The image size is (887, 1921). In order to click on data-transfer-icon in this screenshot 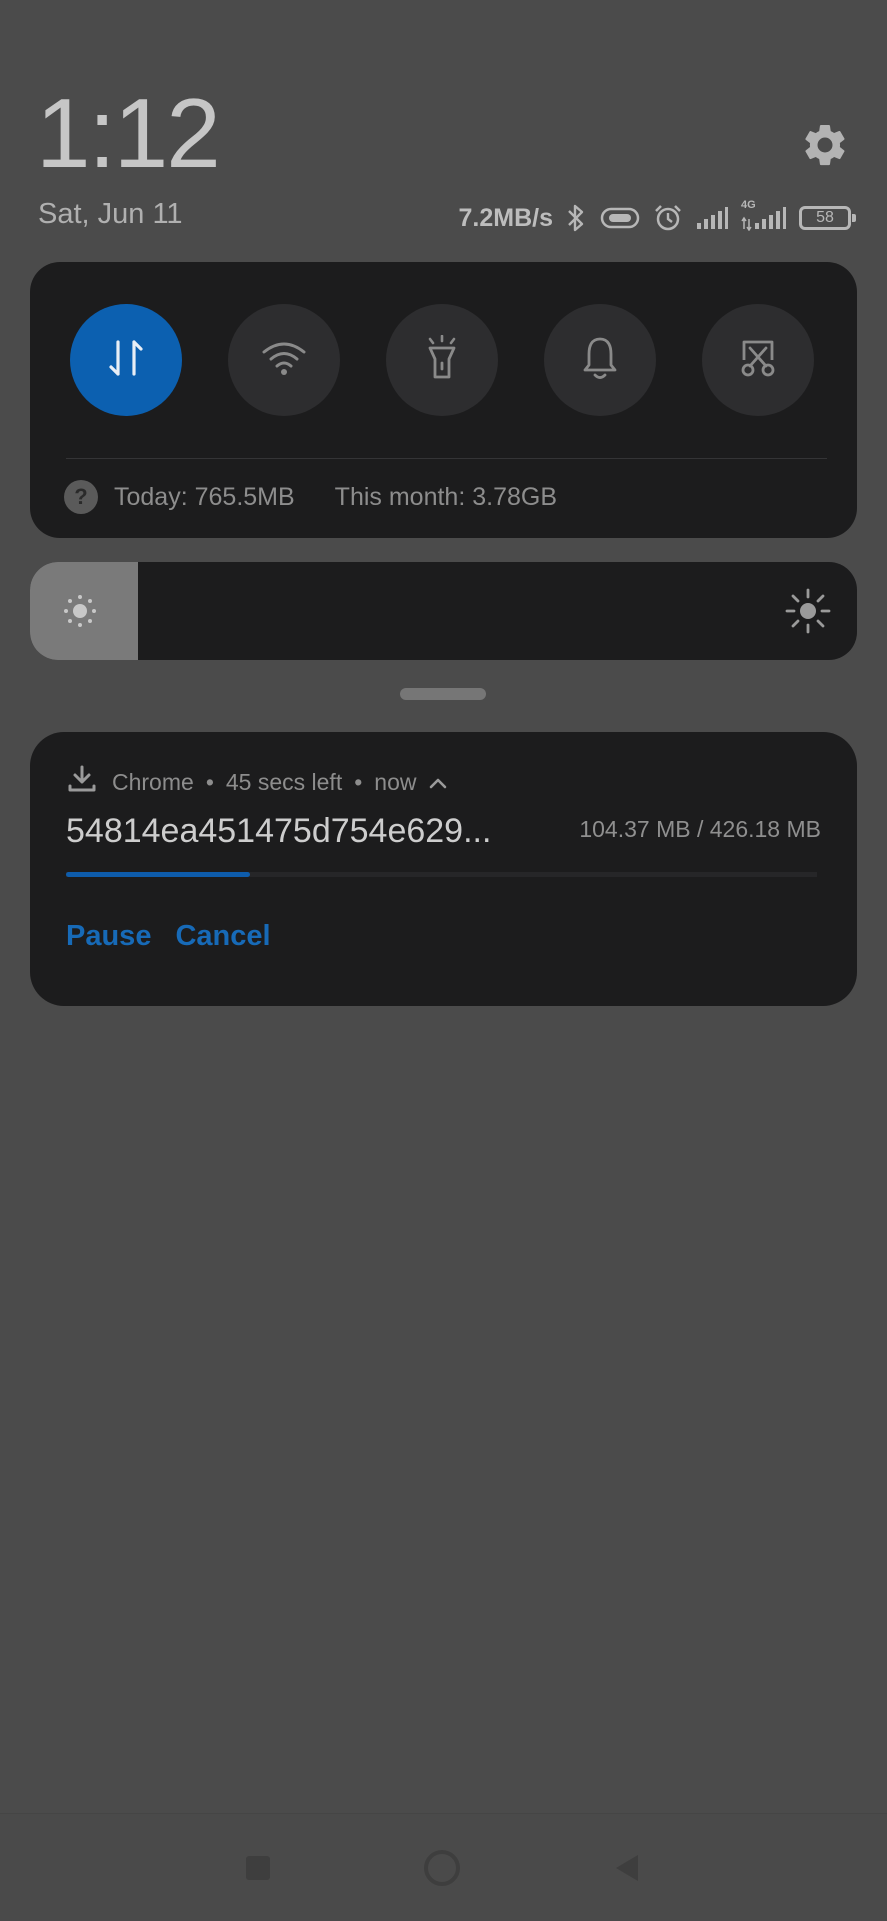, I will do `click(126, 360)`.